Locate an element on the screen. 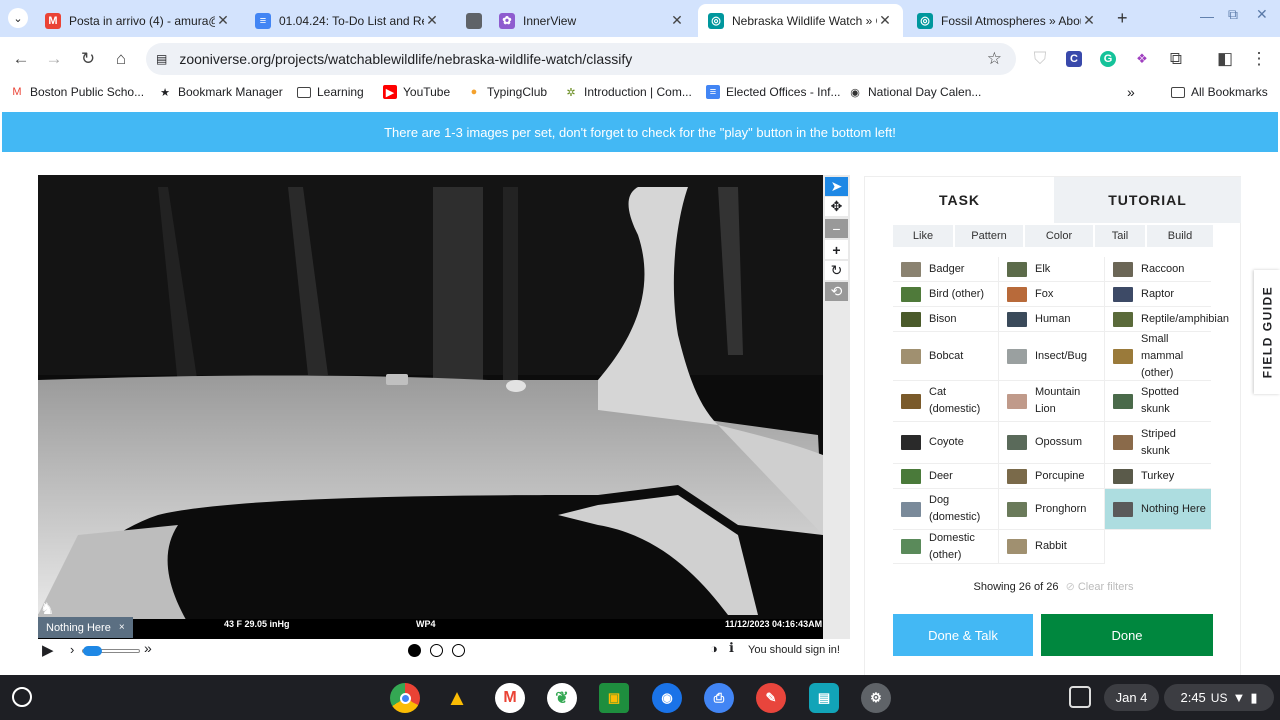 The image size is (1280, 720). gmail-app-icon: M is located at coordinates (510, 698).